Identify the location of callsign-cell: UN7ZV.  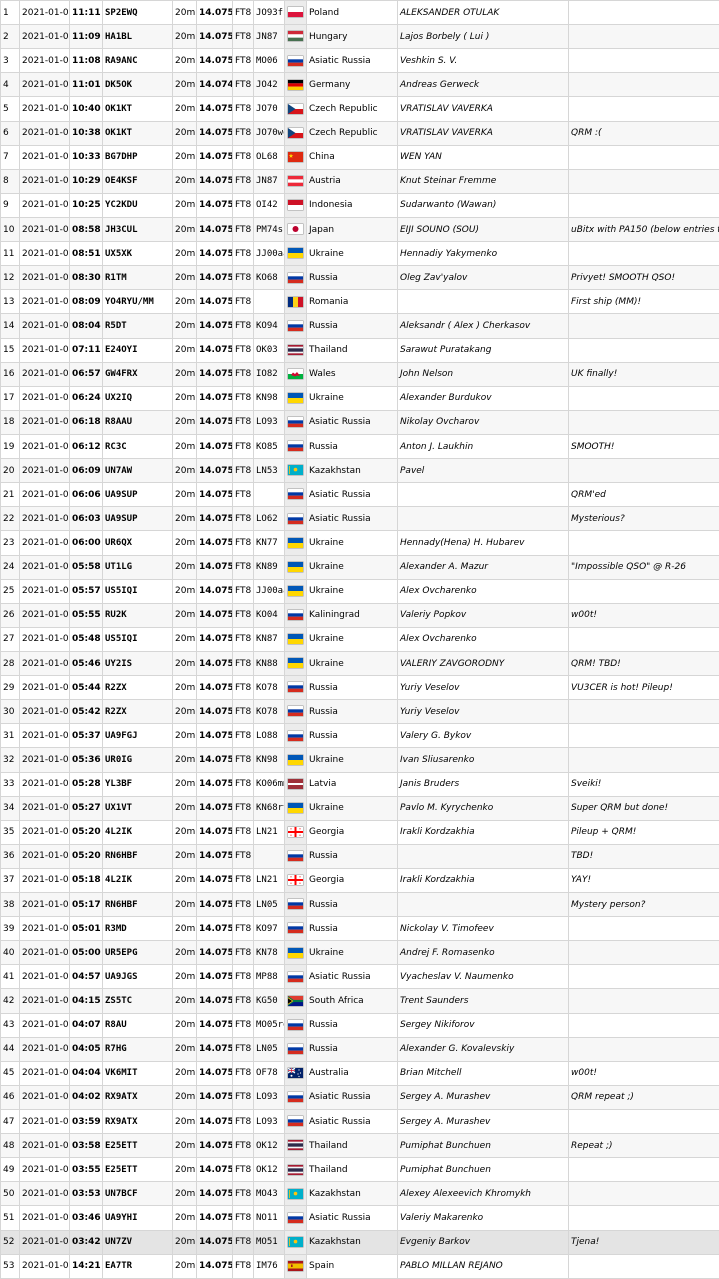
(138, 1242).